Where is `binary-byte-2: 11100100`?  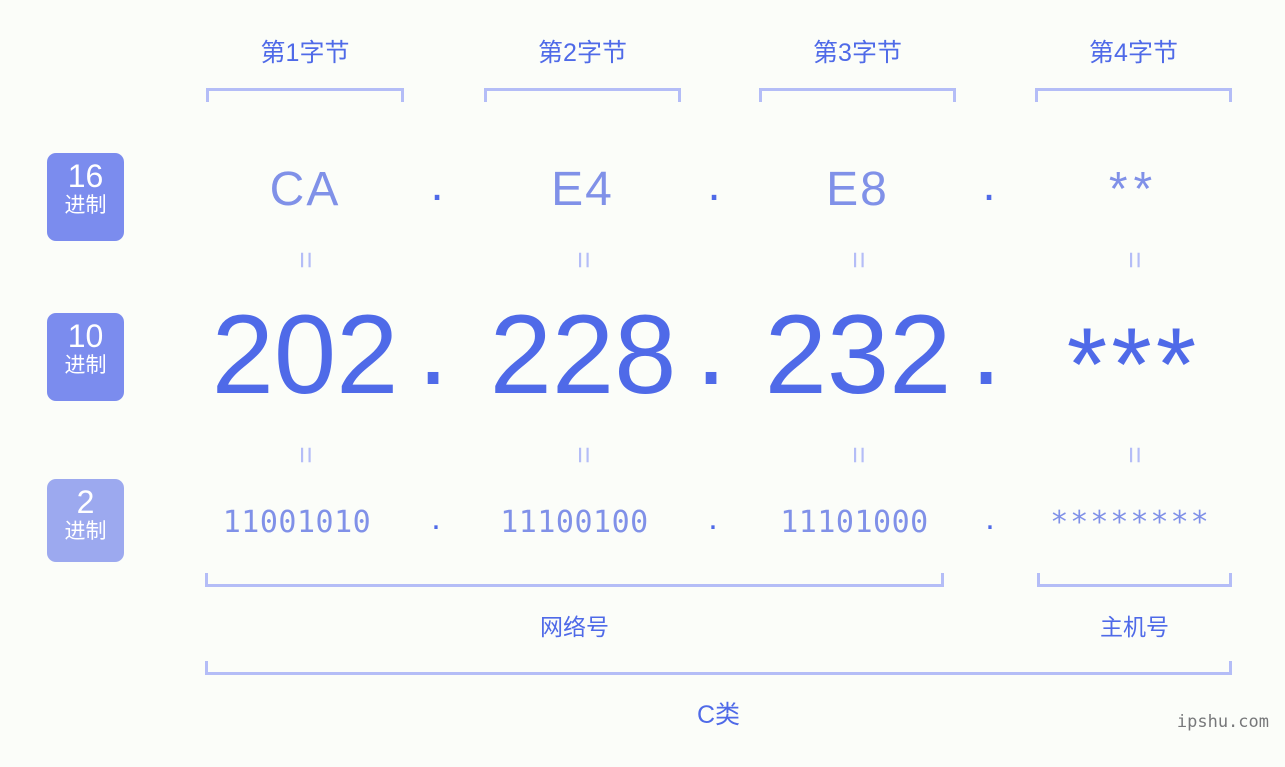 binary-byte-2: 11100100 is located at coordinates (574, 522).